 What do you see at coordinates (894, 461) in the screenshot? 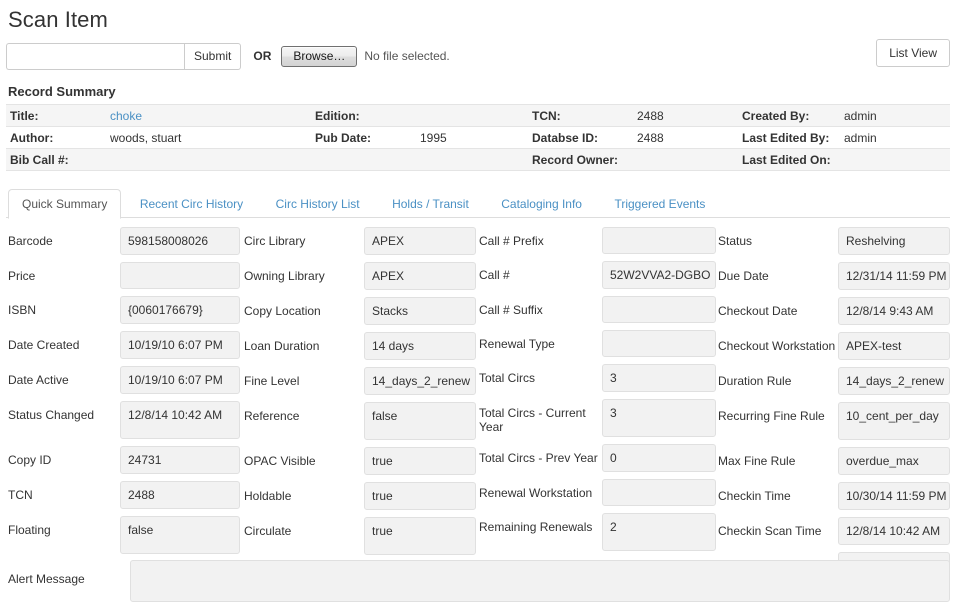
I see `field-value: overdue_max` at bounding box center [894, 461].